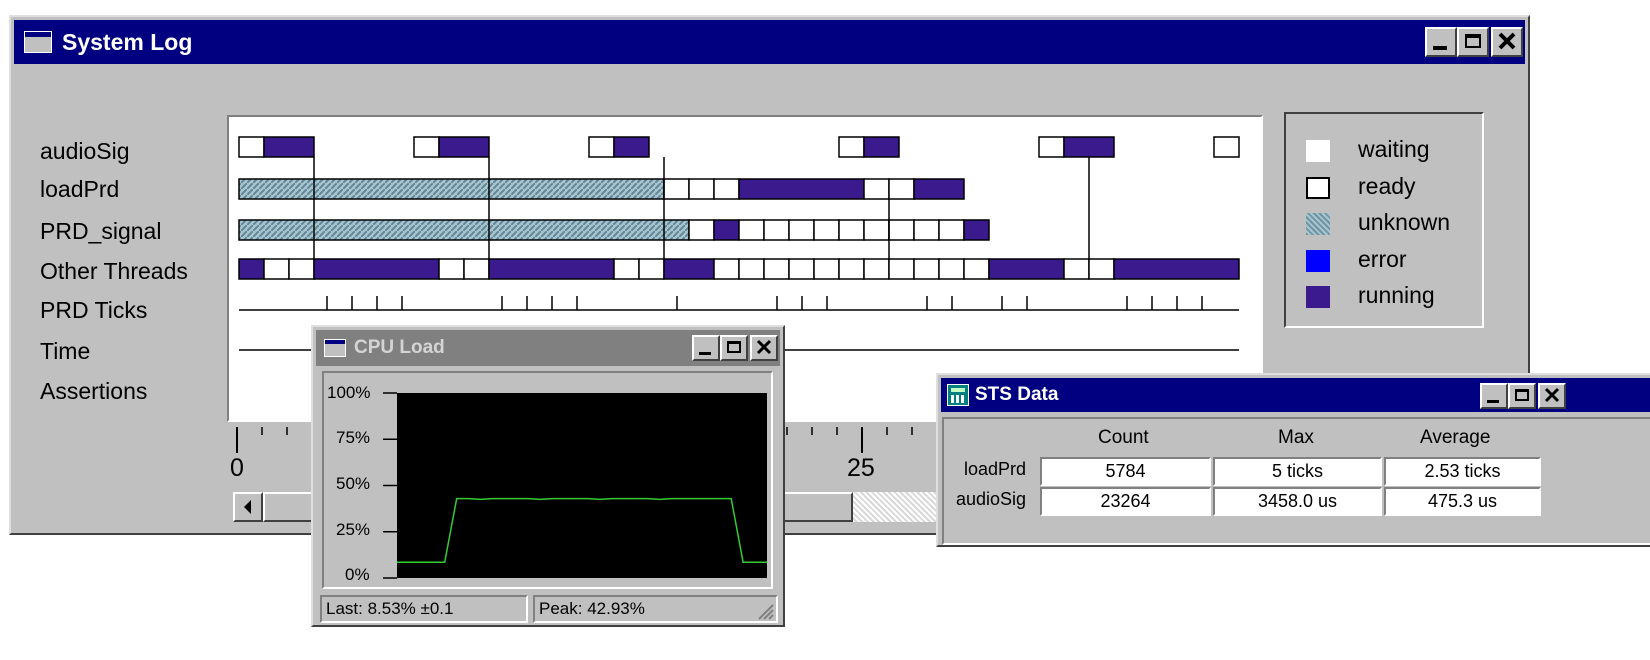 This screenshot has height=660, width=1650. I want to click on y-tick-label: 50%, so click(353, 483).